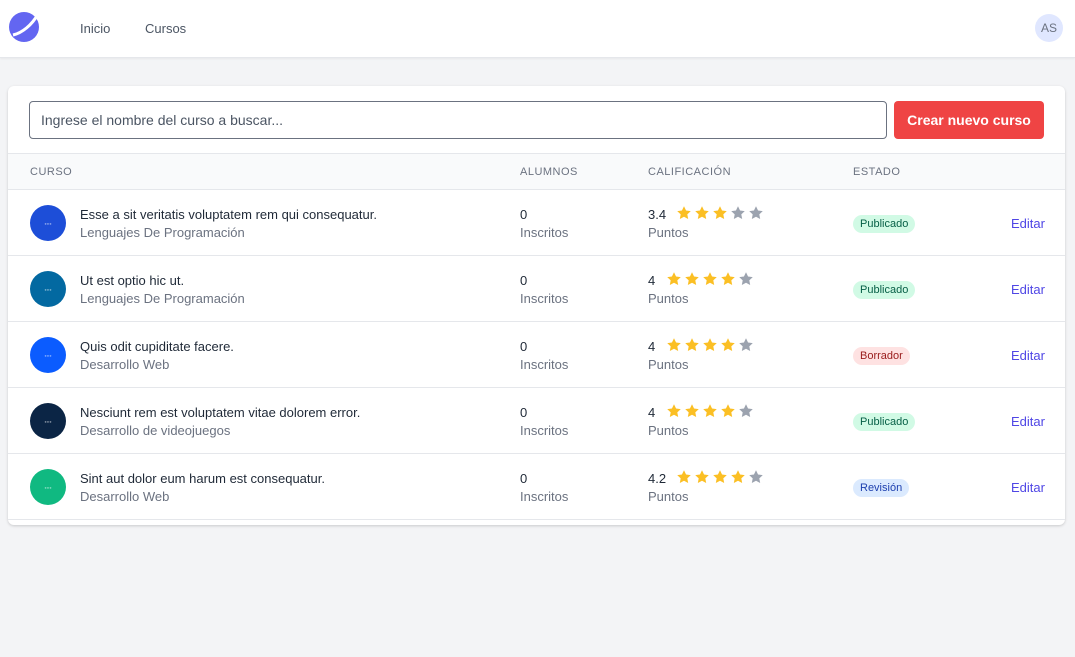  I want to click on table-header: Curso Alumnos Calificación Estado, so click(536, 171).